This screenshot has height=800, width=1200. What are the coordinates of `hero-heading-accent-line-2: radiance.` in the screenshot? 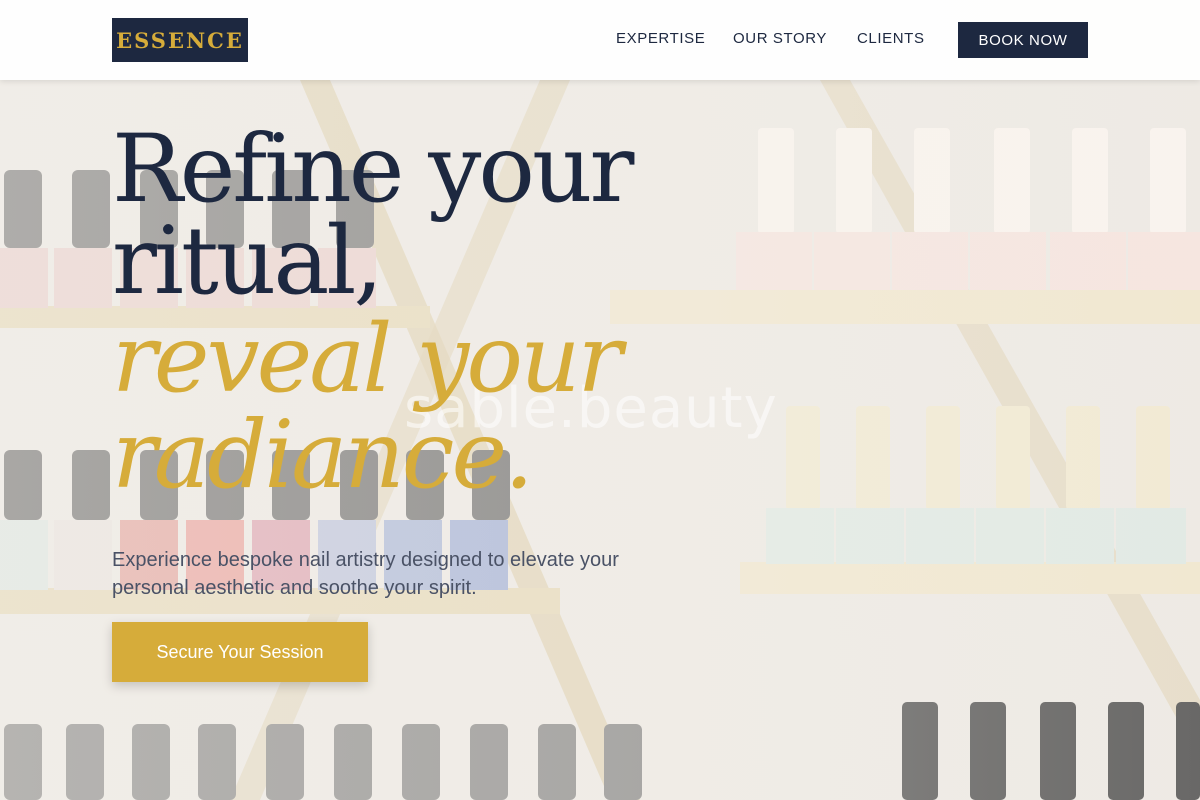 It's located at (323, 455).